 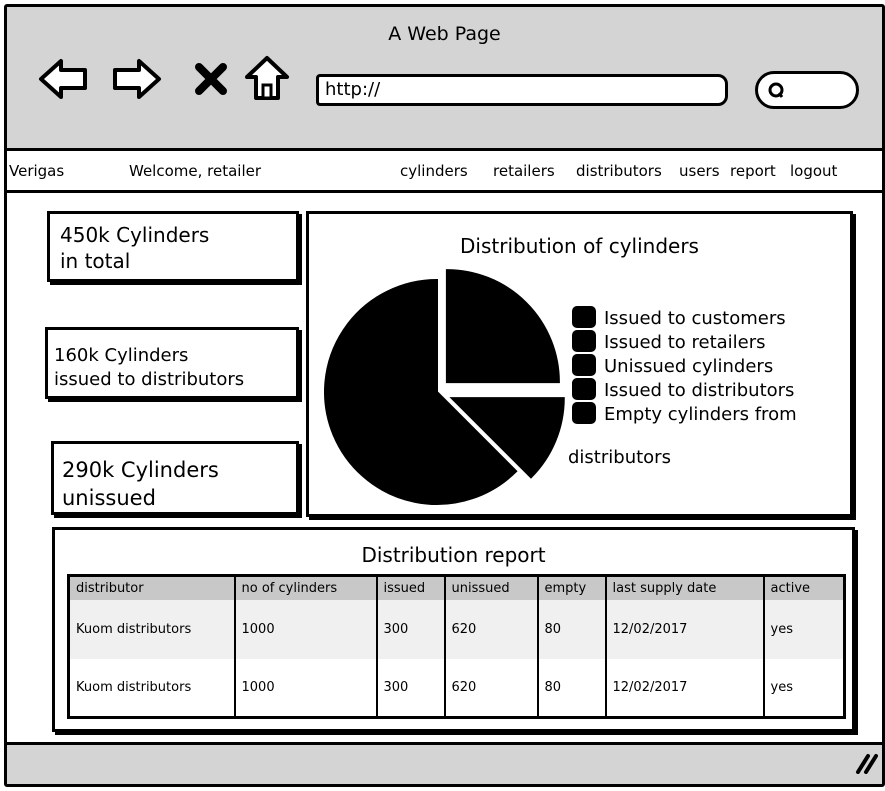 I want to click on resize-grip-icon, so click(x=865, y=765).